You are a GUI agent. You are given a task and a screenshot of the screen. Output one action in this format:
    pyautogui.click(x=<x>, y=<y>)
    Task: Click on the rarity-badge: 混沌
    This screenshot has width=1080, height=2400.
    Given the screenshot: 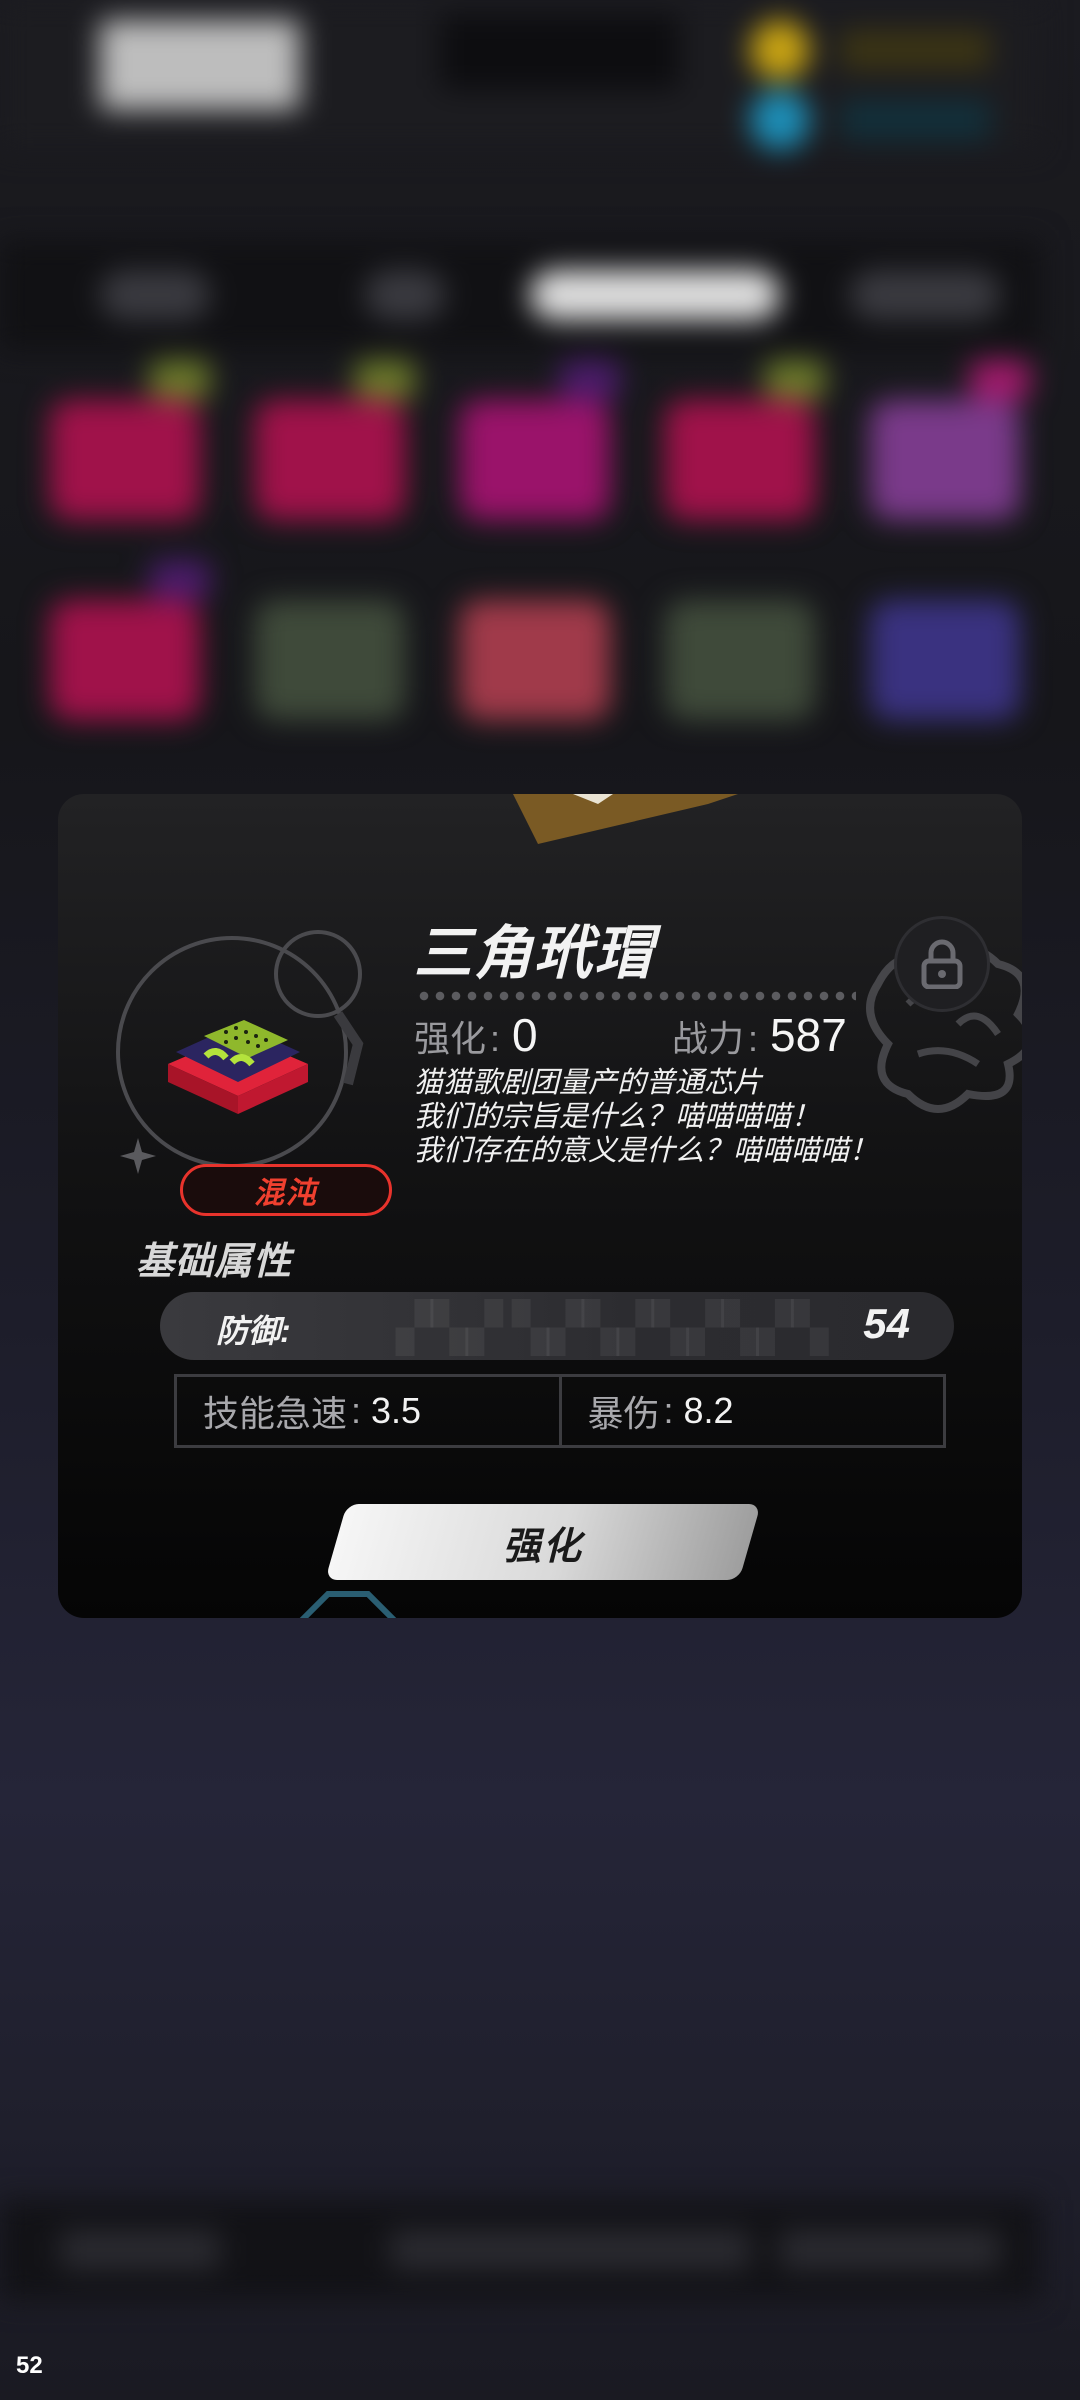 What is the action you would take?
    pyautogui.click(x=286, y=1190)
    